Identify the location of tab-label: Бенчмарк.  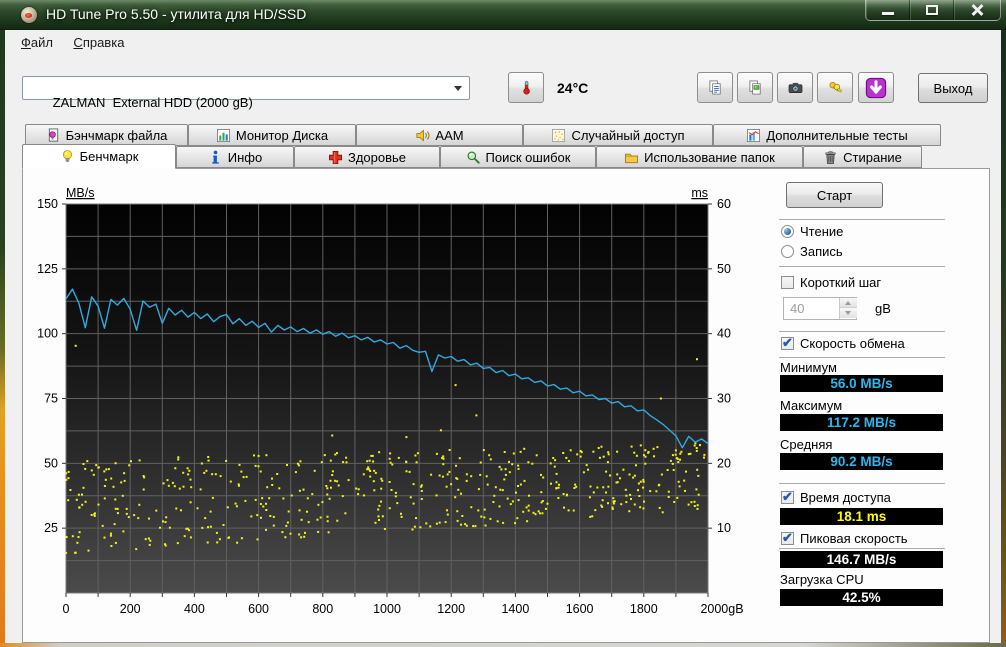
(109, 156).